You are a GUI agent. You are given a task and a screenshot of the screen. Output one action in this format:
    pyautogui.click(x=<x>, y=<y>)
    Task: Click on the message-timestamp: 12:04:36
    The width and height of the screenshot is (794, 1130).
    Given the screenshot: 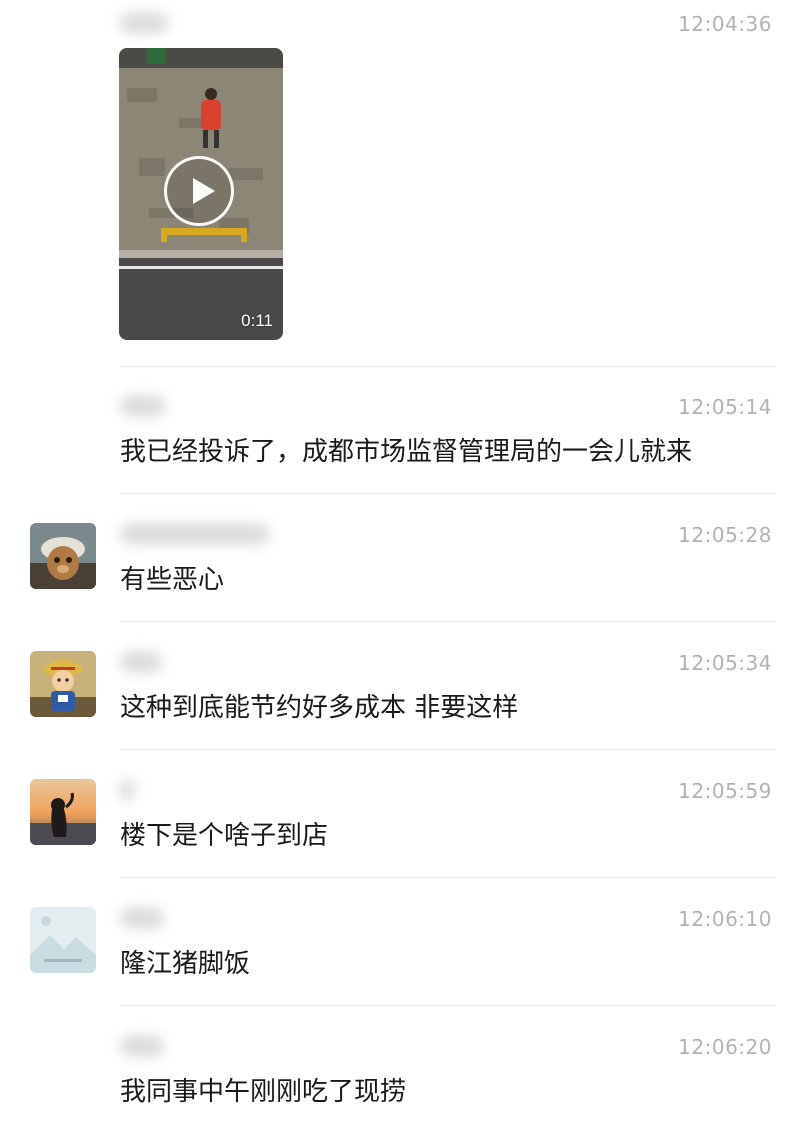 What is the action you would take?
    pyautogui.click(x=725, y=24)
    